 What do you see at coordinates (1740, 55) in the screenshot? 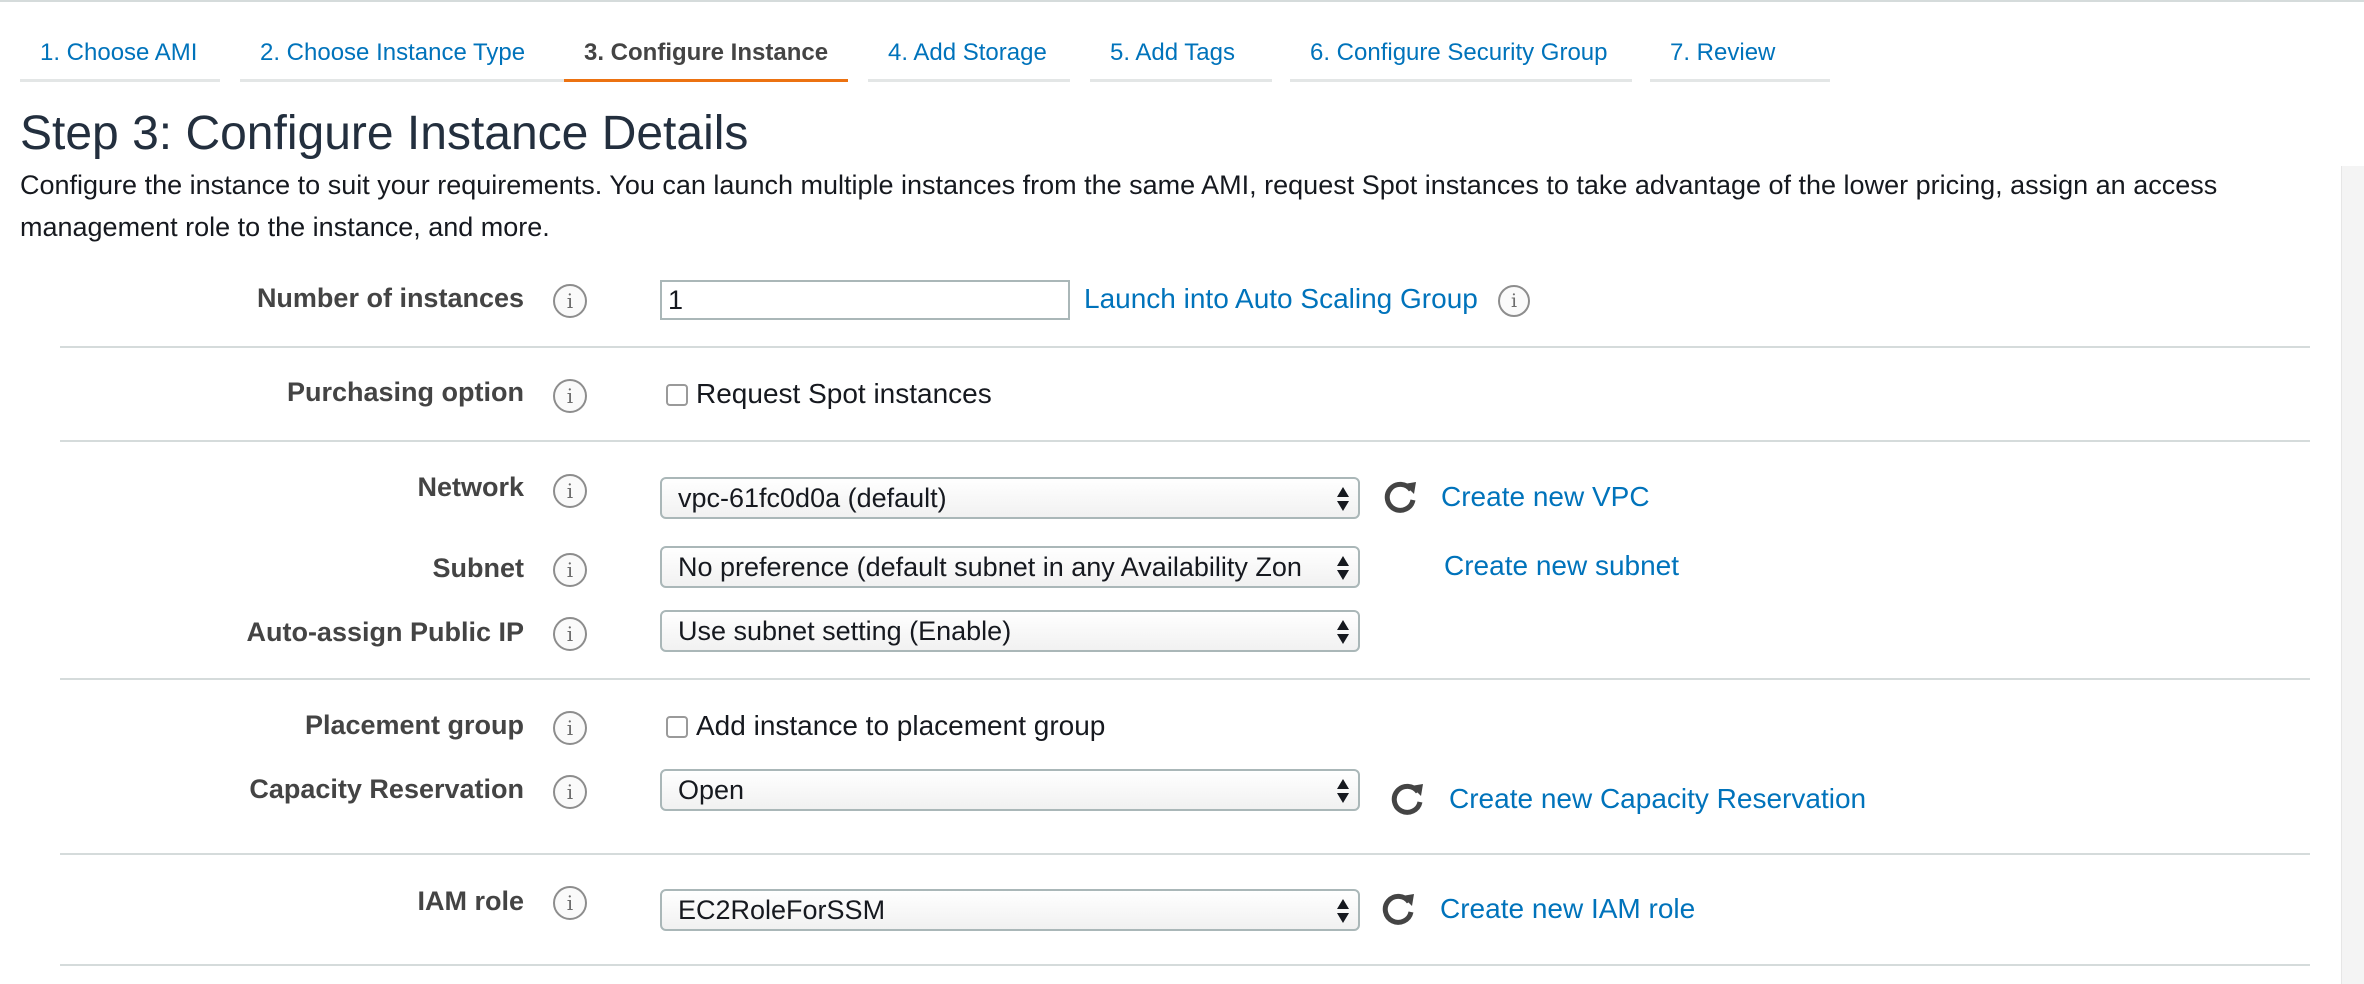
I see `tab-review: 7. Review` at bounding box center [1740, 55].